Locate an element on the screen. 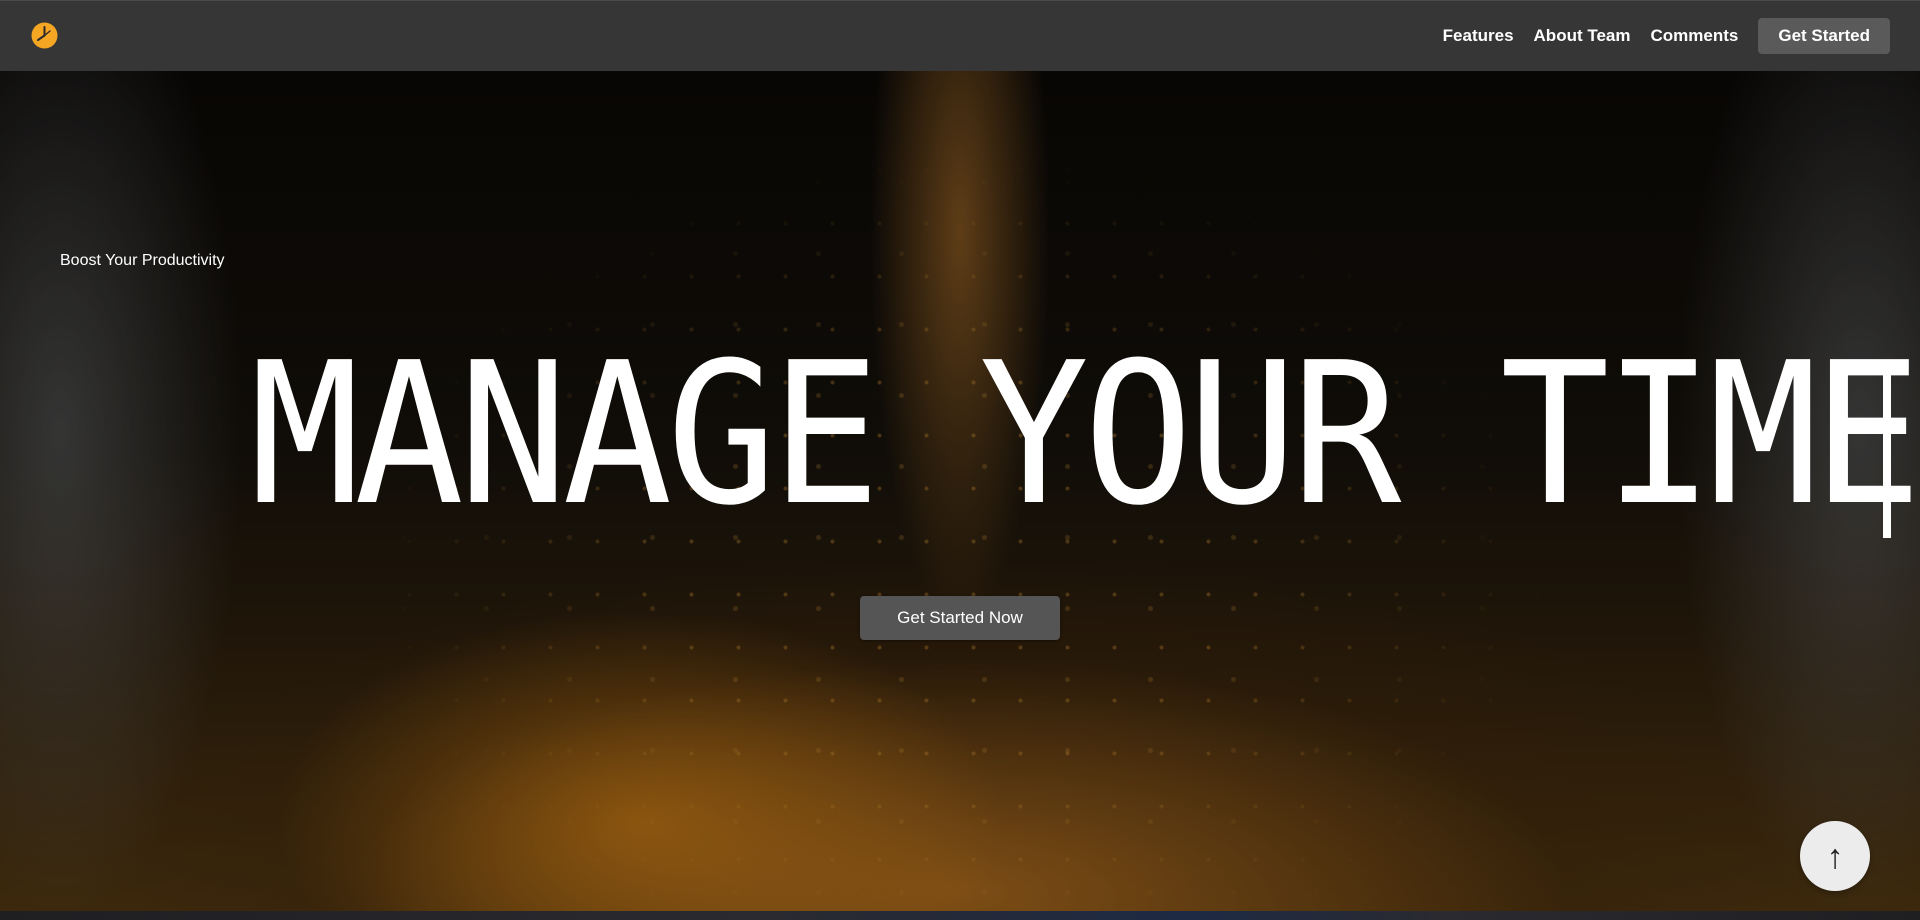 The image size is (1920, 920). back-to-top-button: ↑ is located at coordinates (1835, 856).